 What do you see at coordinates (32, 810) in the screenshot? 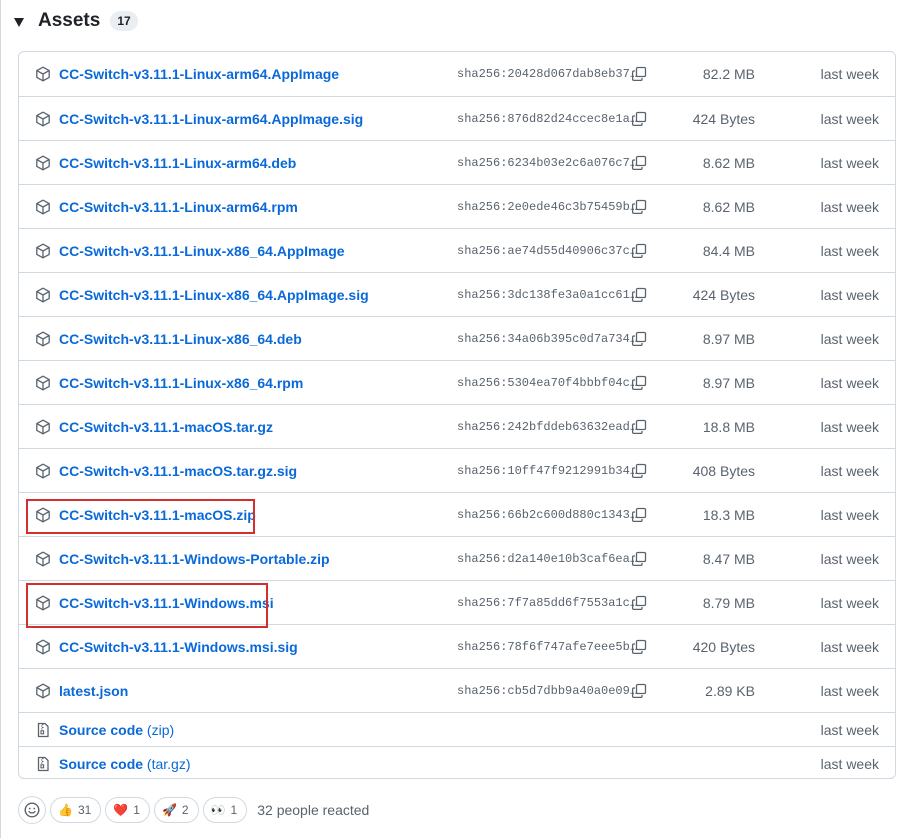
I see `add-reaction-button` at bounding box center [32, 810].